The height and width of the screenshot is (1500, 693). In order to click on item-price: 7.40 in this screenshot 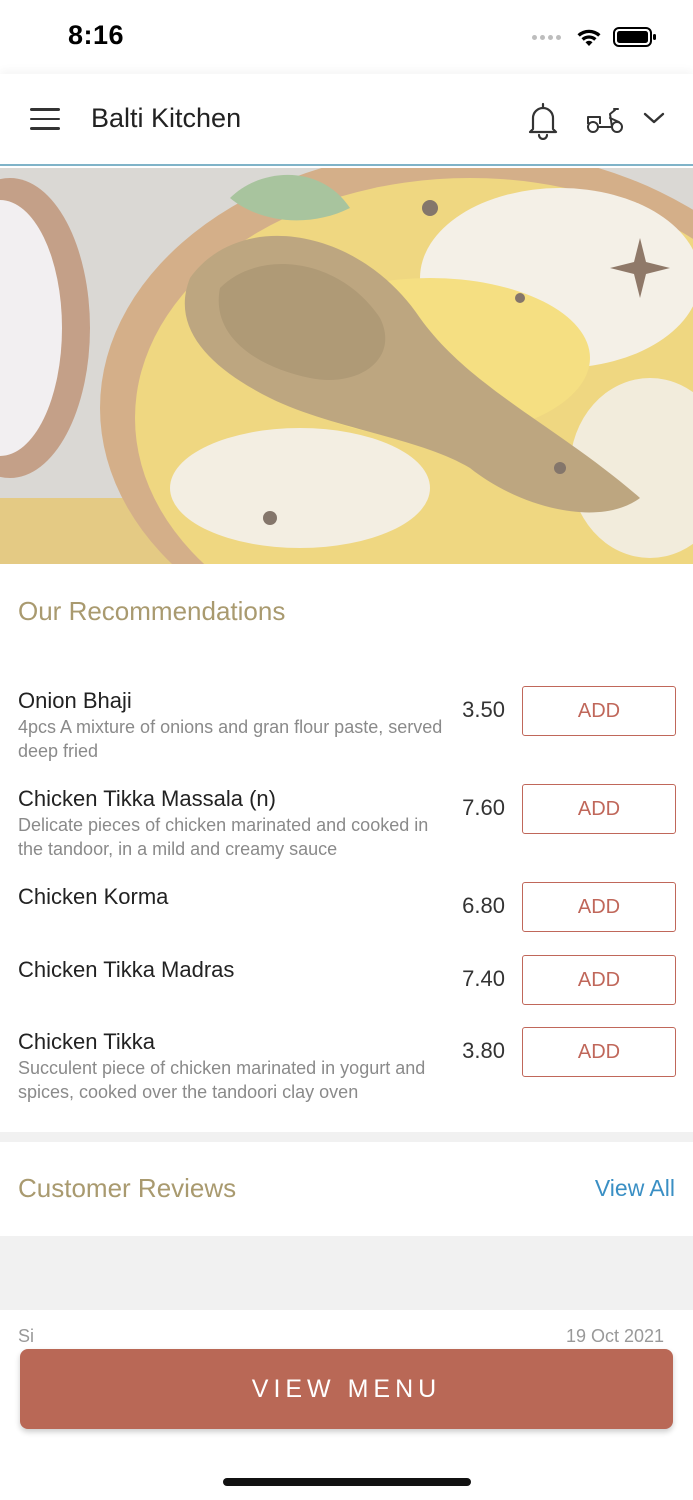, I will do `click(483, 978)`.